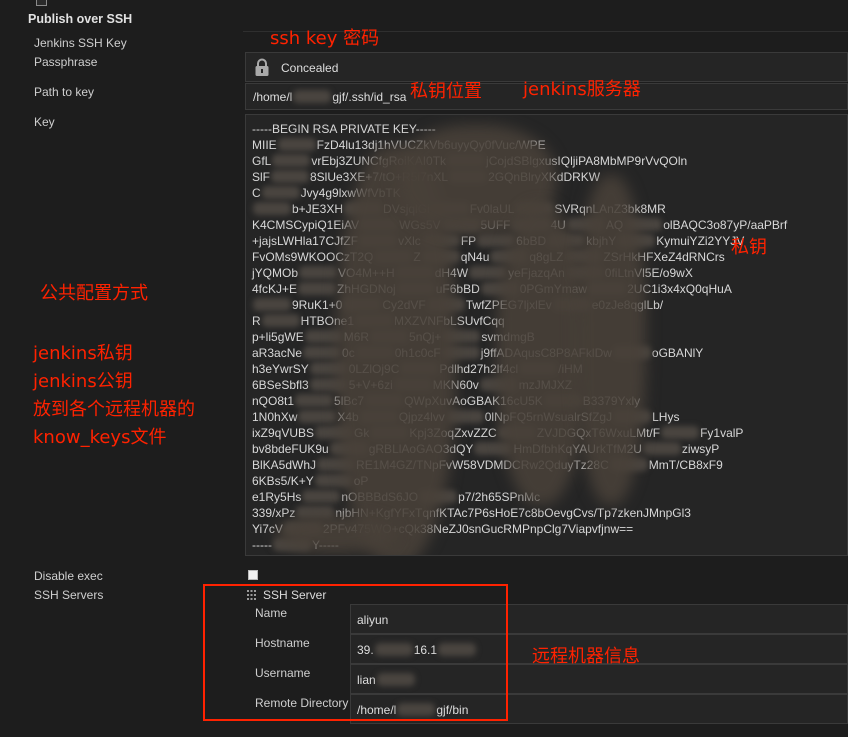 This screenshot has height=737, width=848. I want to click on jenkins-ssh-key-label: Jenkins SSH Key, so click(80, 43).